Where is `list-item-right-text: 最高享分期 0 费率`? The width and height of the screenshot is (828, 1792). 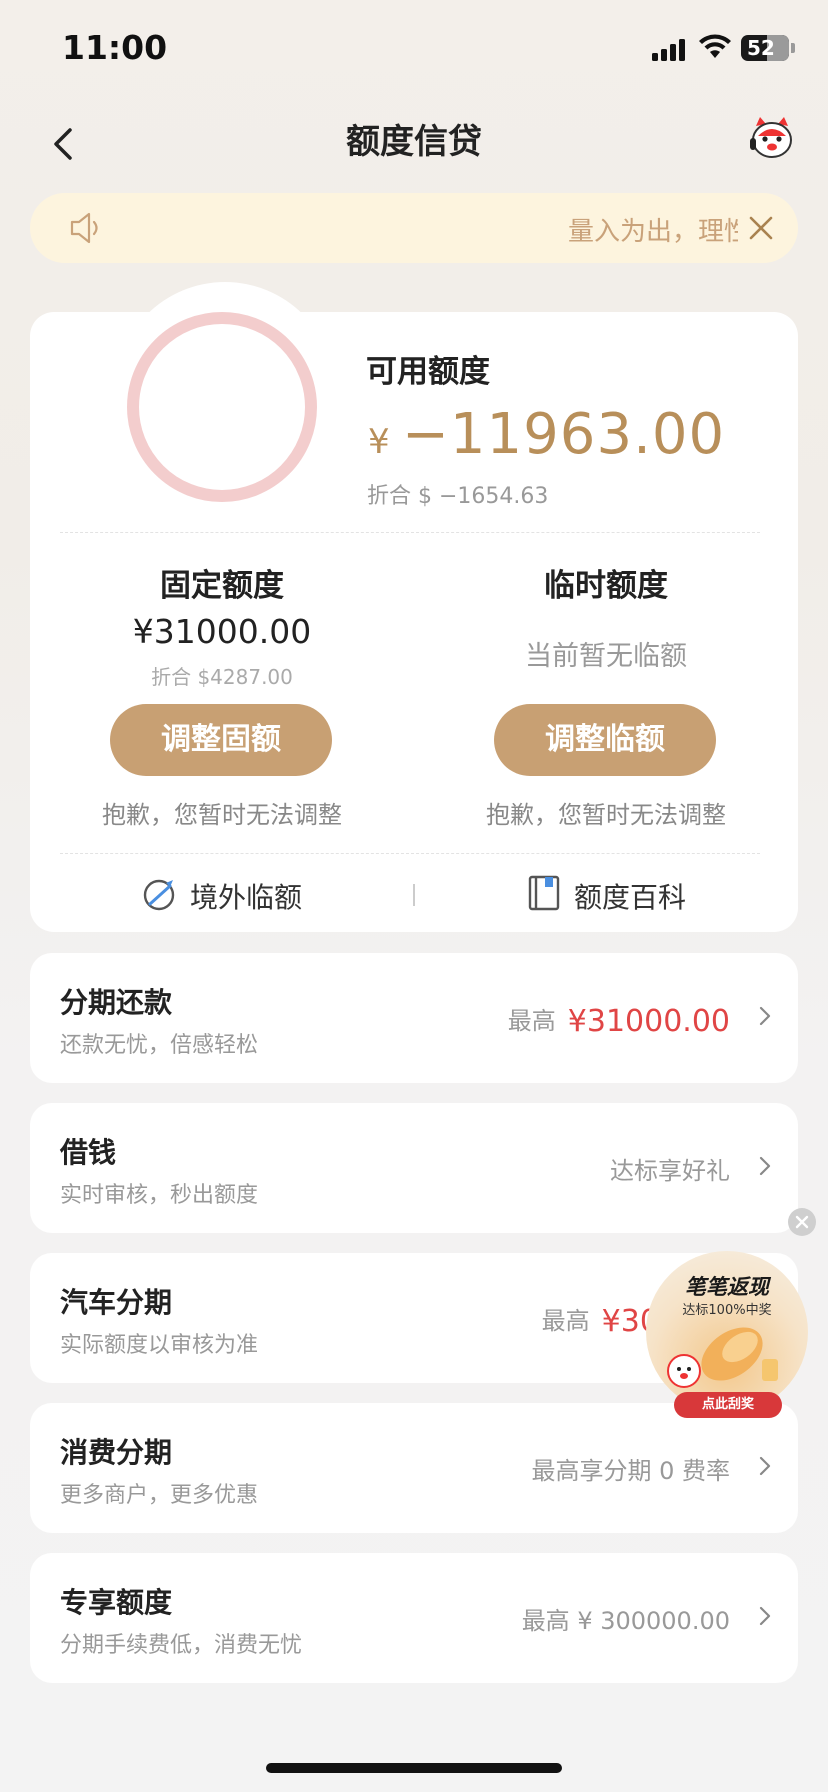 list-item-right-text: 最高享分期 0 费率 is located at coordinates (630, 1468).